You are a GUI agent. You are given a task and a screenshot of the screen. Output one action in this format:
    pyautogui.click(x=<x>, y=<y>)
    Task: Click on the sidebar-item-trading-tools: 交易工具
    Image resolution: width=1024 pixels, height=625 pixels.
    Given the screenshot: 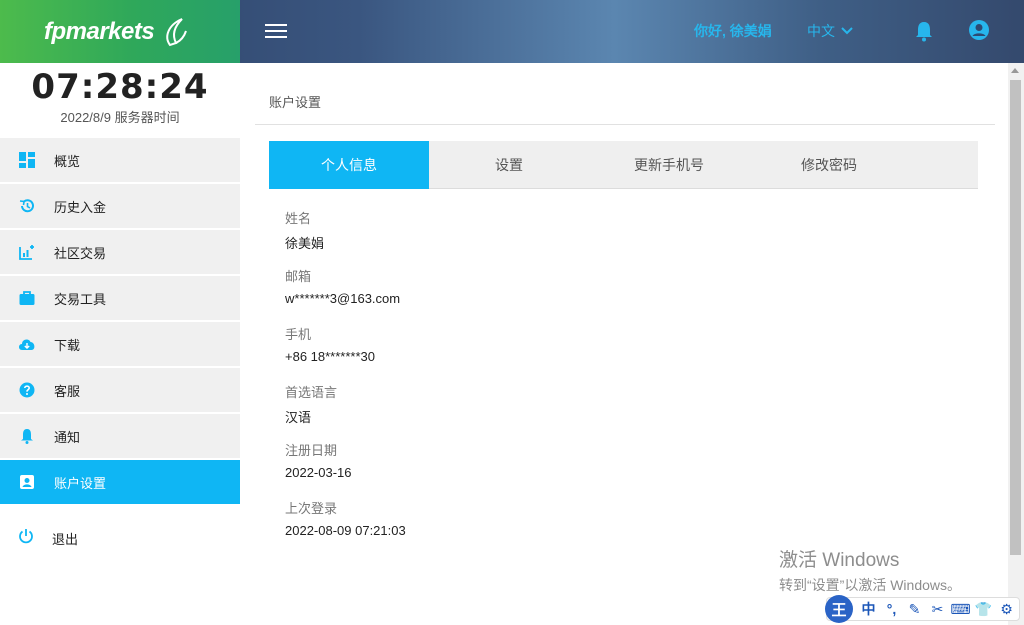 What is the action you would take?
    pyautogui.click(x=120, y=298)
    